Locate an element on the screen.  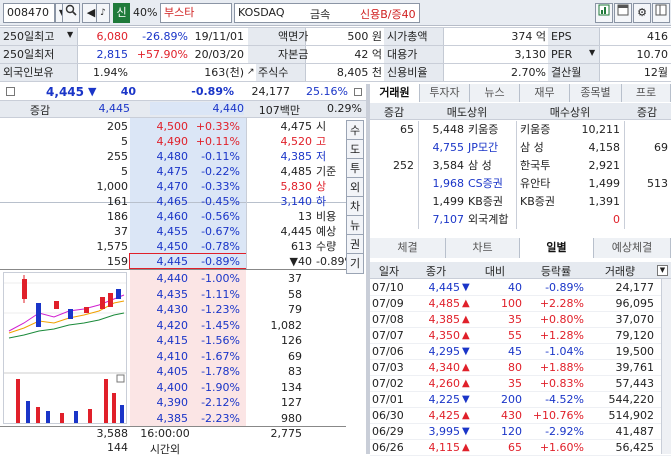
search-icon is located at coordinates (71, 13).